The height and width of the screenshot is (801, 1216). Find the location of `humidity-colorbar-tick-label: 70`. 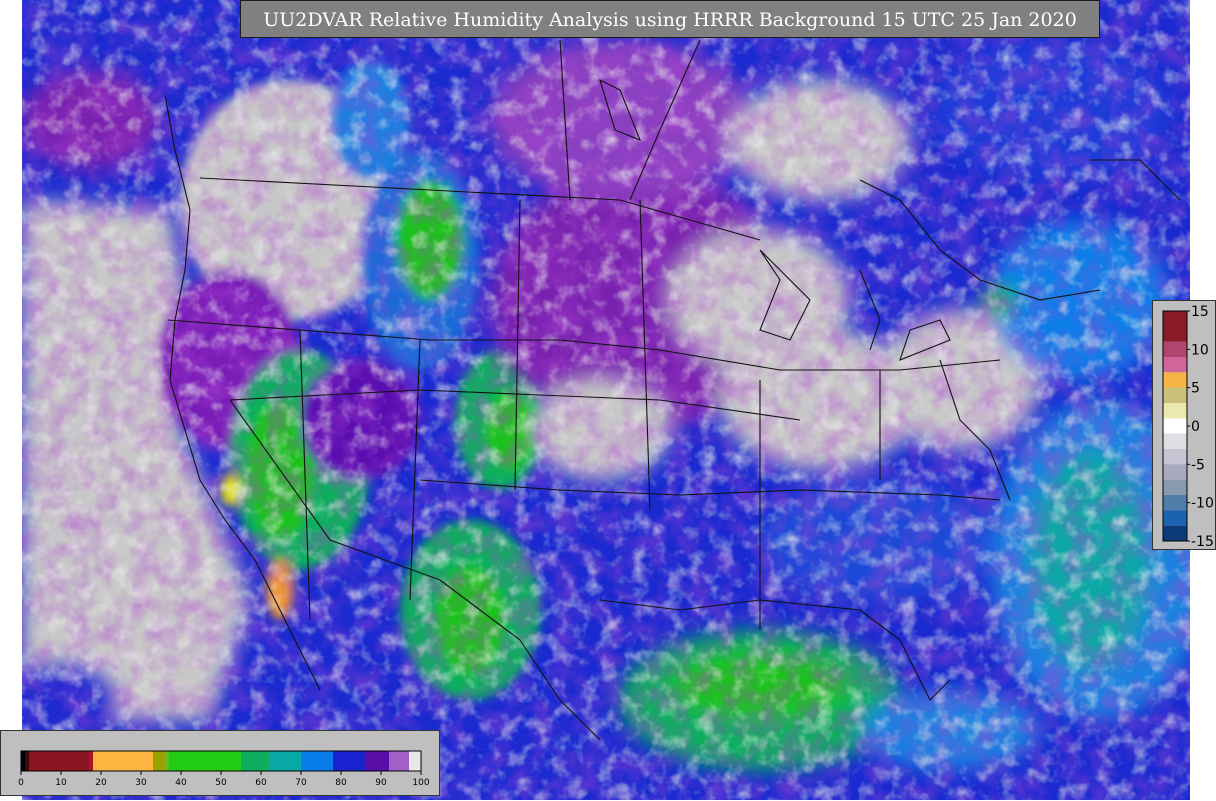

humidity-colorbar-tick-label: 70 is located at coordinates (301, 783).